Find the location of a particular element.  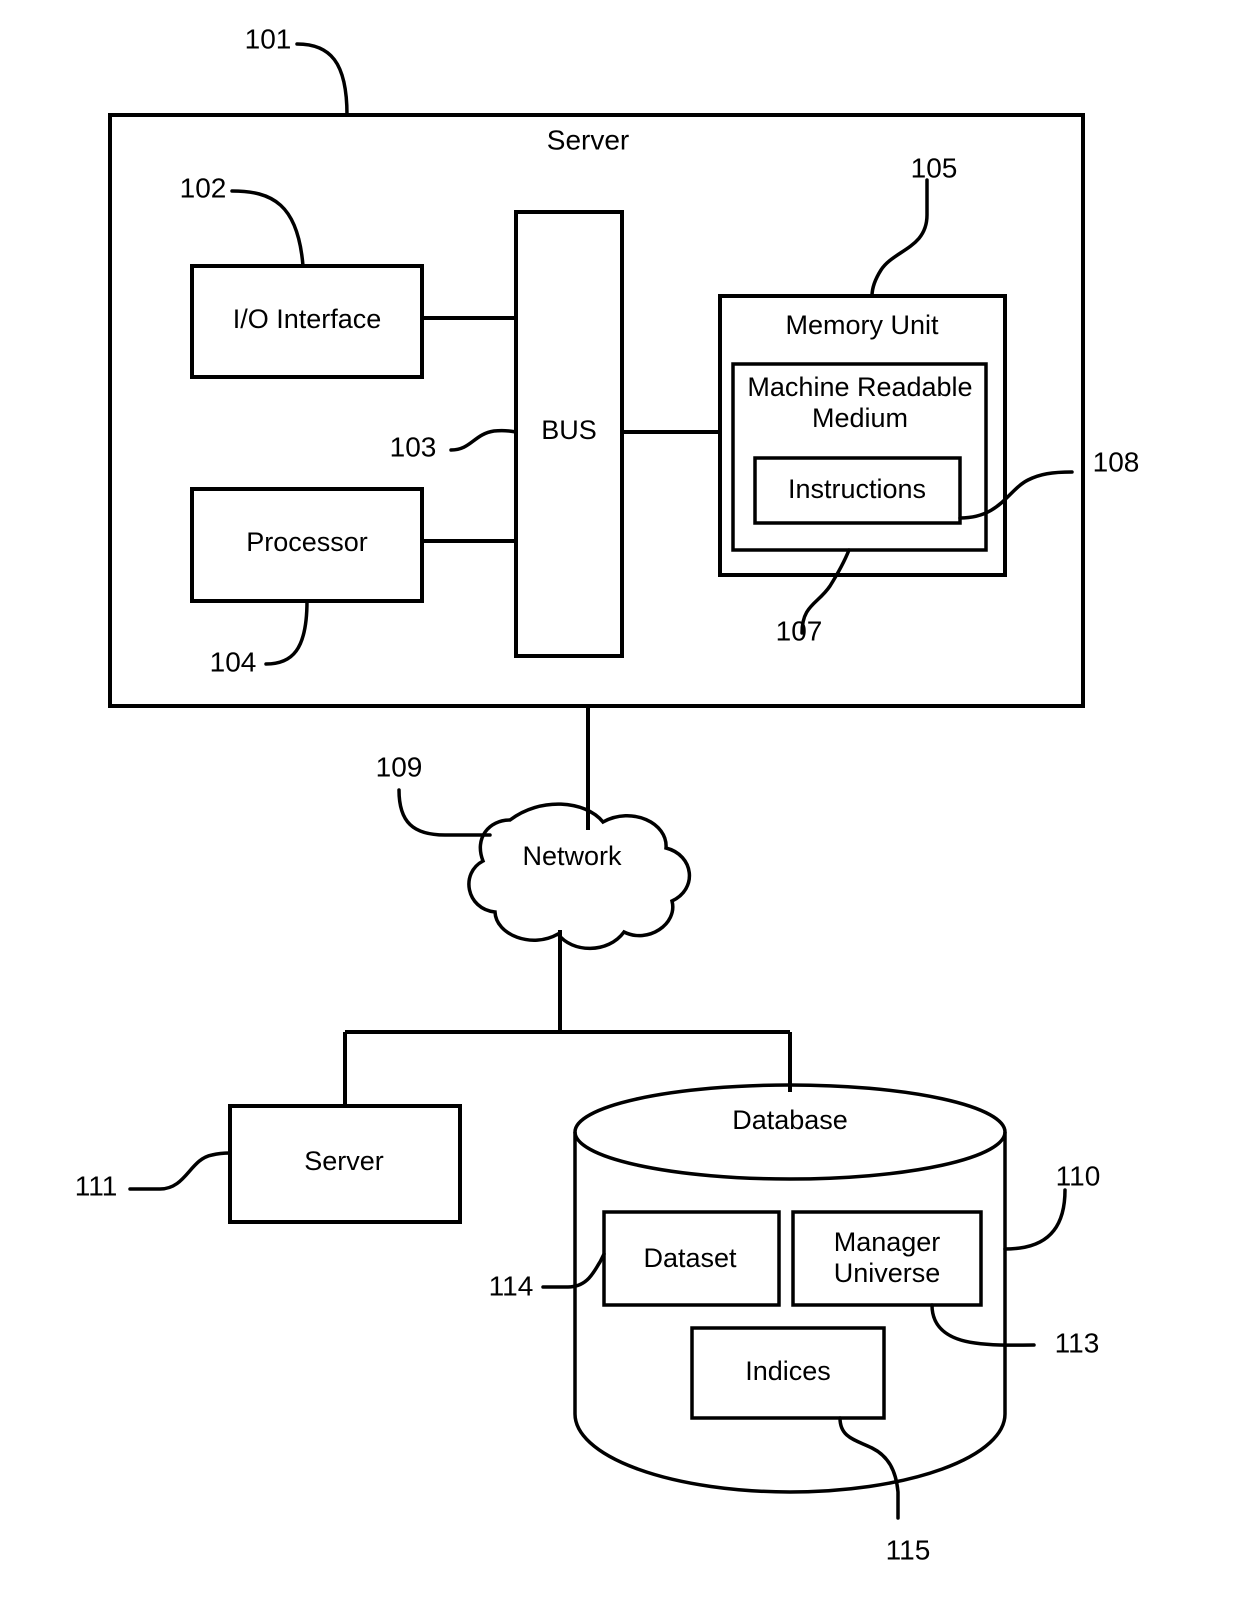

ref-107: 107 is located at coordinates (799, 630).